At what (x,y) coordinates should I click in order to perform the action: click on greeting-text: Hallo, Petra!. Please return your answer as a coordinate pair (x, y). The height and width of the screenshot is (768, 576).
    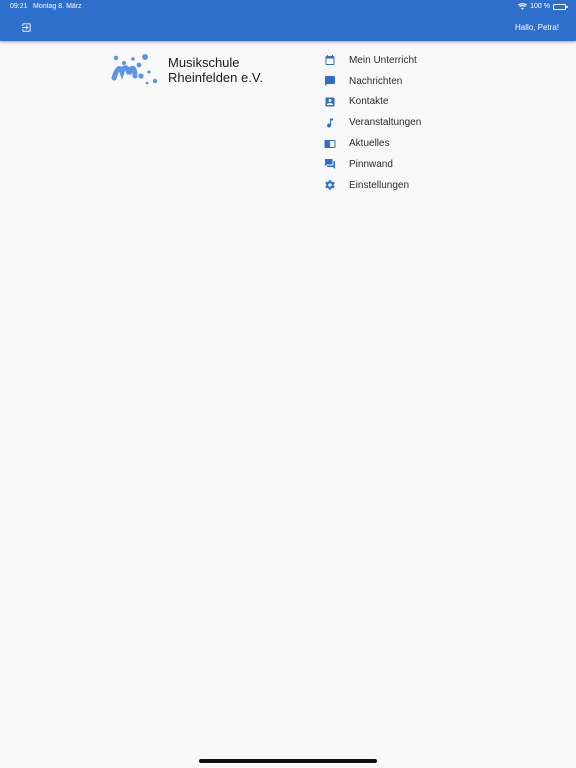
    Looking at the image, I should click on (536, 27).